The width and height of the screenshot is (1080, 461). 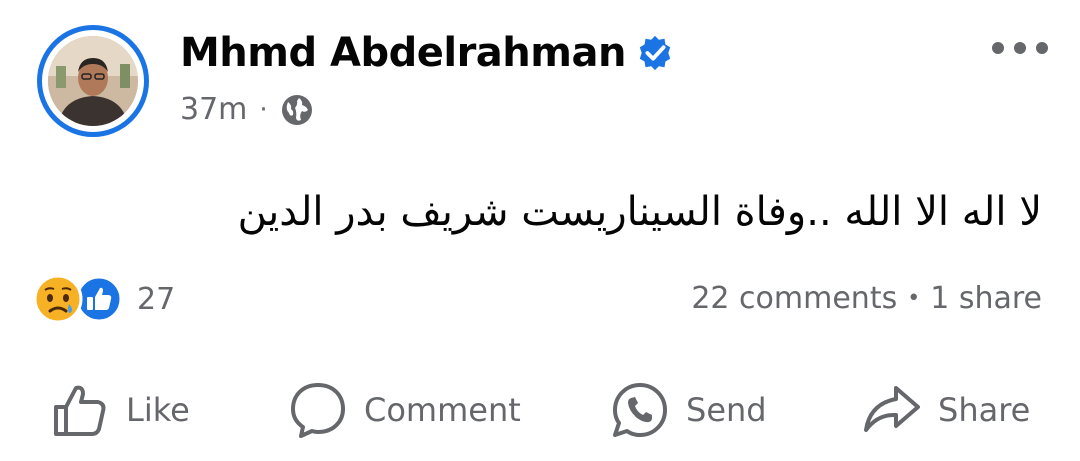 What do you see at coordinates (442, 410) in the screenshot?
I see `comment-label: Comment` at bounding box center [442, 410].